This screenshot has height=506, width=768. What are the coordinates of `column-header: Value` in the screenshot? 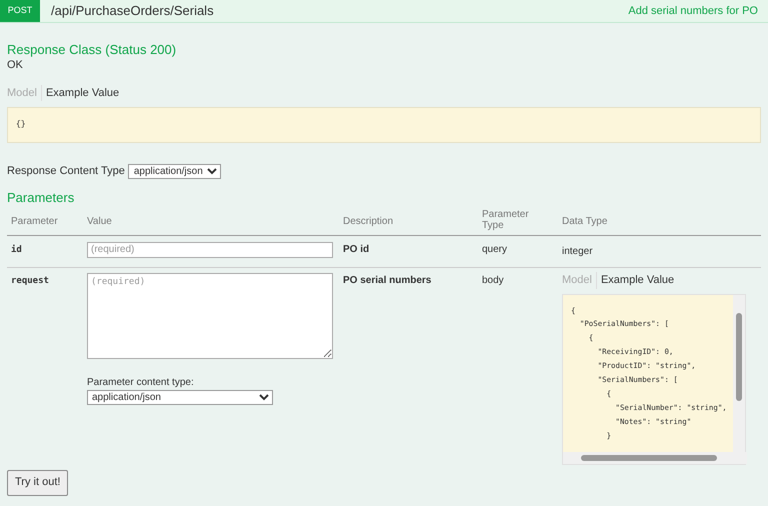 It's located at (99, 221).